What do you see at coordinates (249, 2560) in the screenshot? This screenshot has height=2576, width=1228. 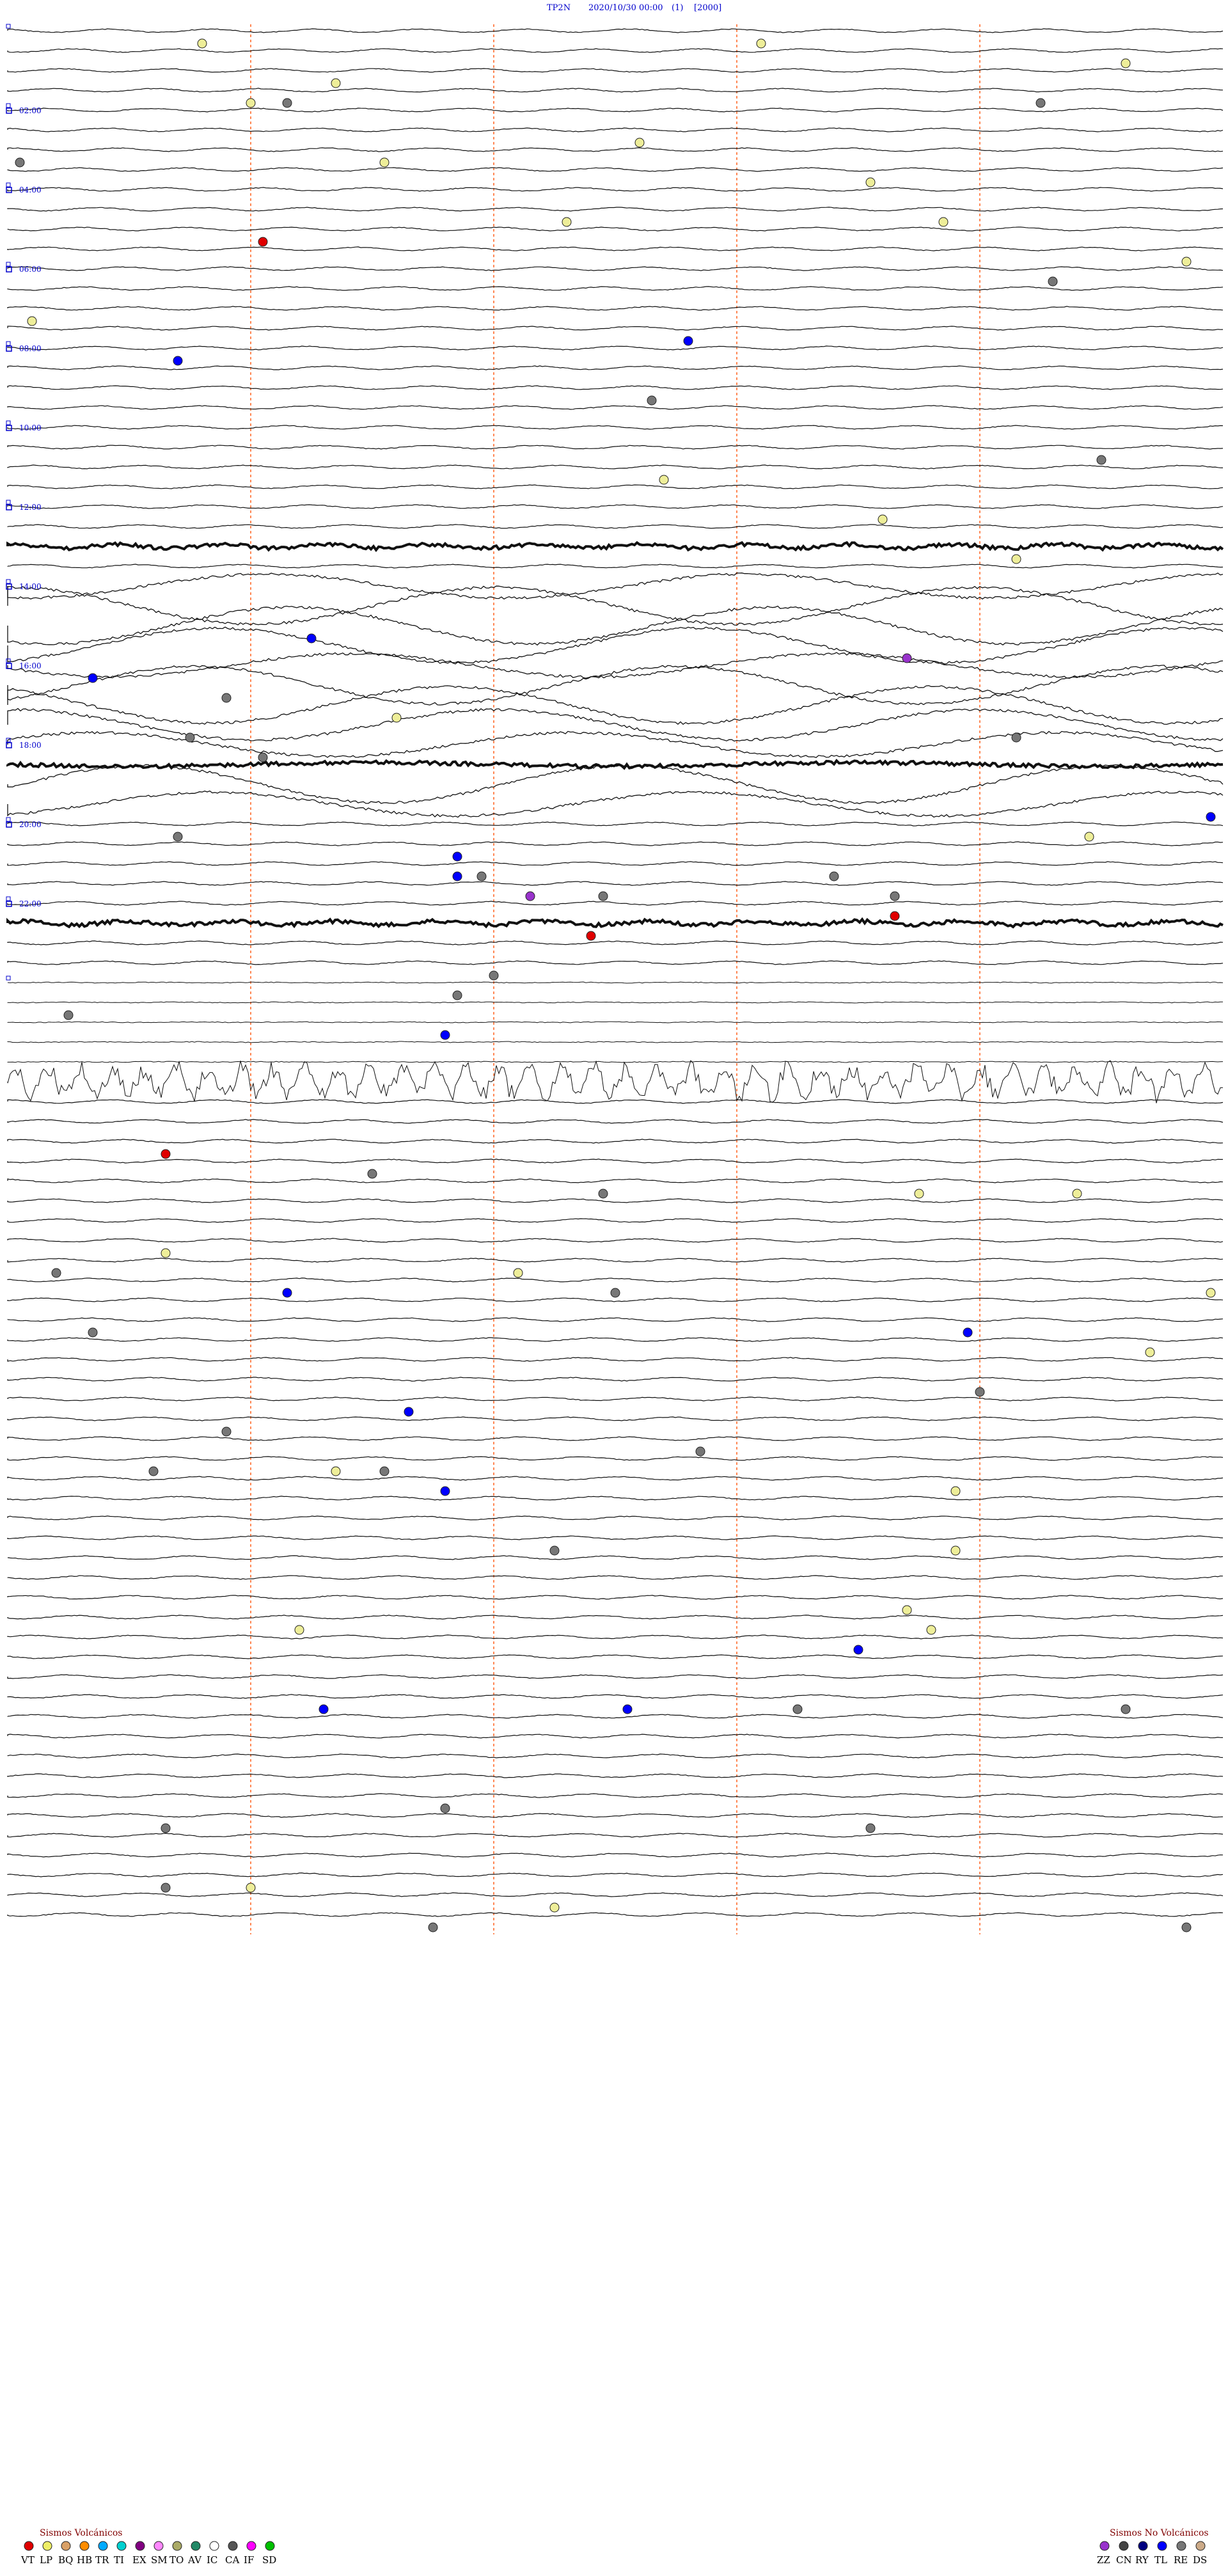 I see `legend-code-IF: IF` at bounding box center [249, 2560].